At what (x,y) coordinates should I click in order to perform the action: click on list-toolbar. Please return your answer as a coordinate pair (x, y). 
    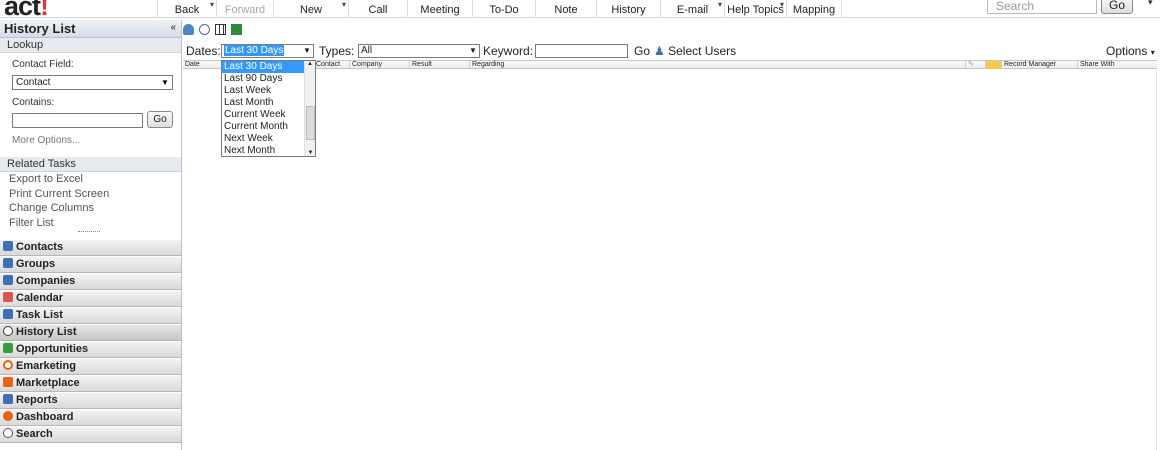
    Looking at the image, I should click on (213, 31).